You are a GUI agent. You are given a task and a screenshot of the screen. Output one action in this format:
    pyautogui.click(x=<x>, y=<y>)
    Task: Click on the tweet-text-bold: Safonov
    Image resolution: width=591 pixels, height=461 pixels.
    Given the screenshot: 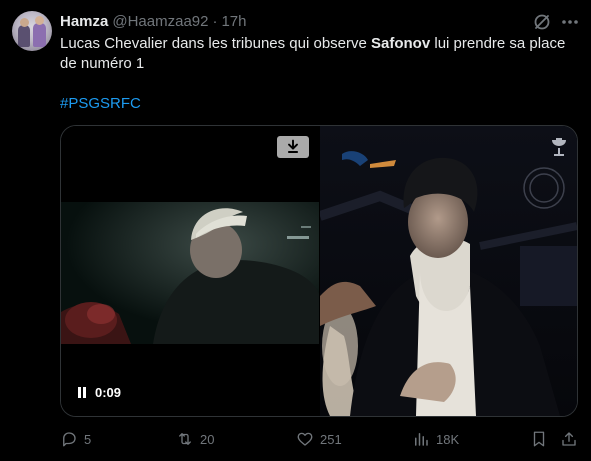 What is the action you would take?
    pyautogui.click(x=401, y=43)
    